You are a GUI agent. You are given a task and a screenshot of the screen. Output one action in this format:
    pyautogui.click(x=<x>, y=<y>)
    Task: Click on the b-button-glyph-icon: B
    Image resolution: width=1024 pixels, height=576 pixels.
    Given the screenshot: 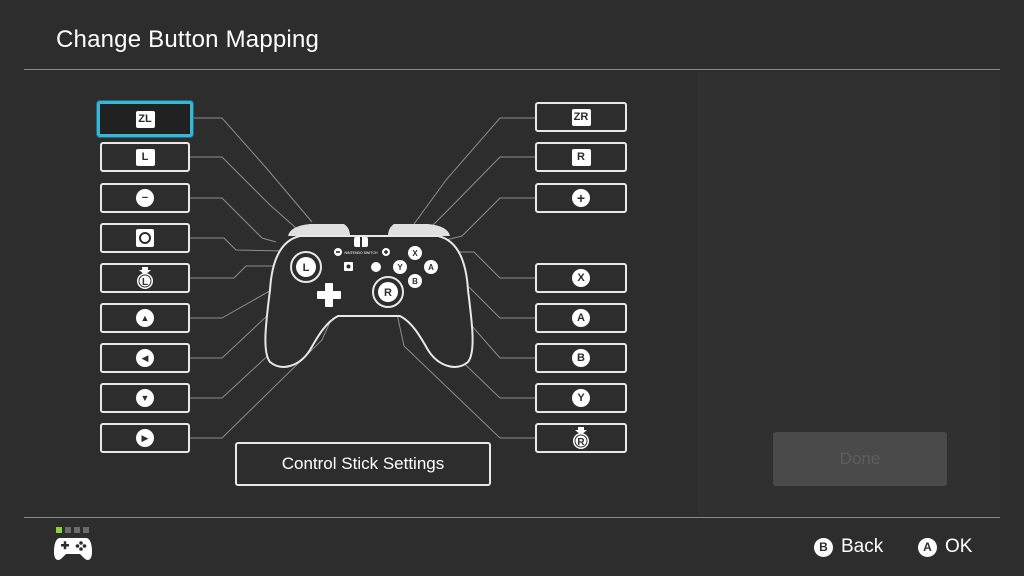 What is the action you would take?
    pyautogui.click(x=823, y=547)
    